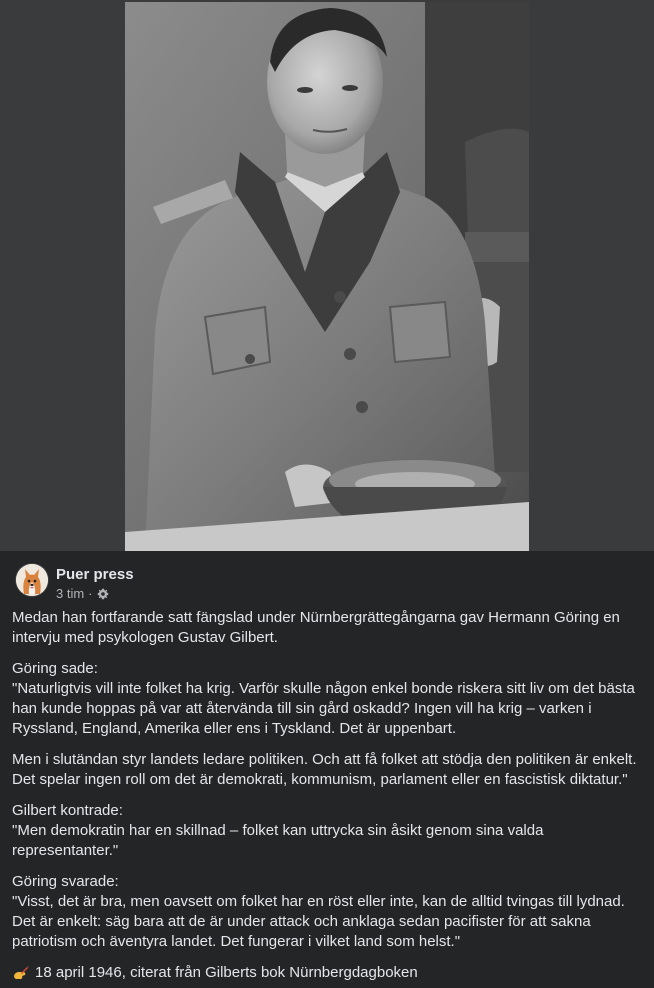 The image size is (654, 988). What do you see at coordinates (70, 594) in the screenshot?
I see `post-timestamp-link: 3 tim` at bounding box center [70, 594].